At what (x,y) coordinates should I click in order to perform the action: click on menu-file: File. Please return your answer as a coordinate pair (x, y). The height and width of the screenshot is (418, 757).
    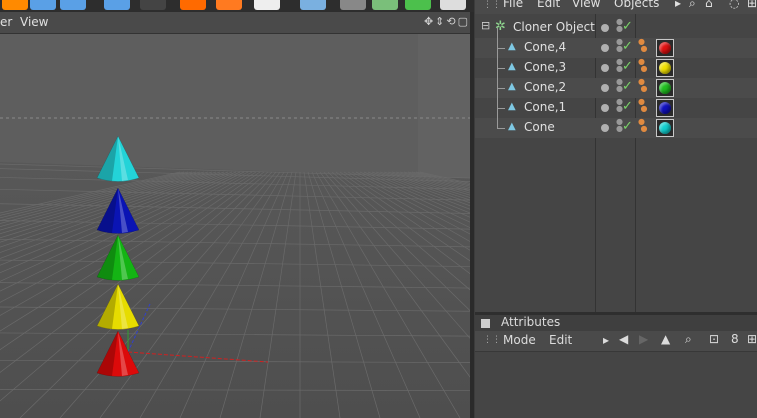
    Looking at the image, I should click on (513, 5).